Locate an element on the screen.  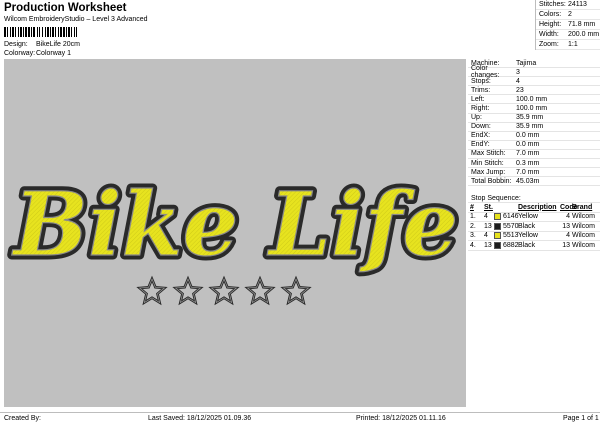
machine-info-row: Color changes: 3 is located at coordinates (534, 72).